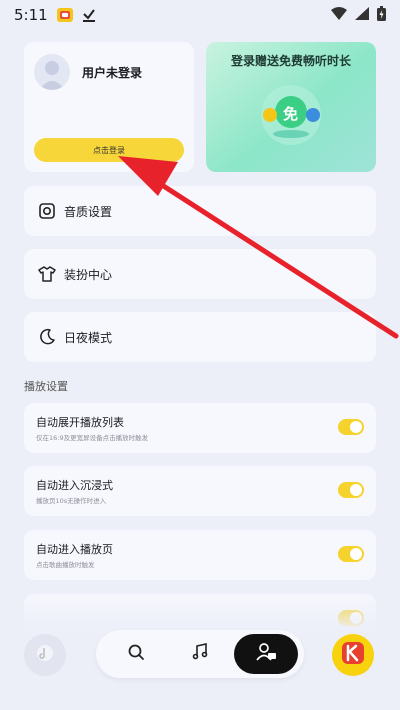 The image size is (400, 710). Describe the element at coordinates (200, 211) in the screenshot. I see `menu-item-quality: 音质设置` at that location.